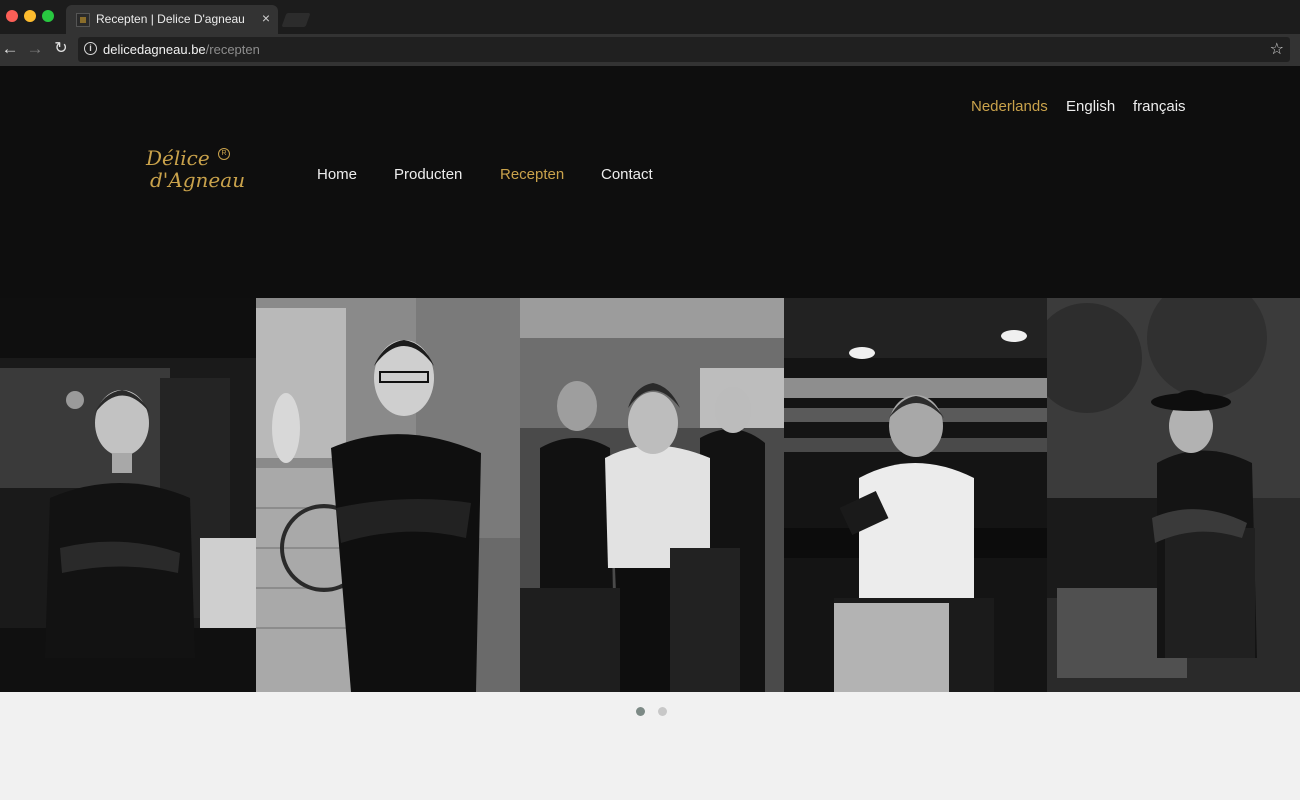 The image size is (1300, 800). I want to click on language-english: English, so click(1090, 106).